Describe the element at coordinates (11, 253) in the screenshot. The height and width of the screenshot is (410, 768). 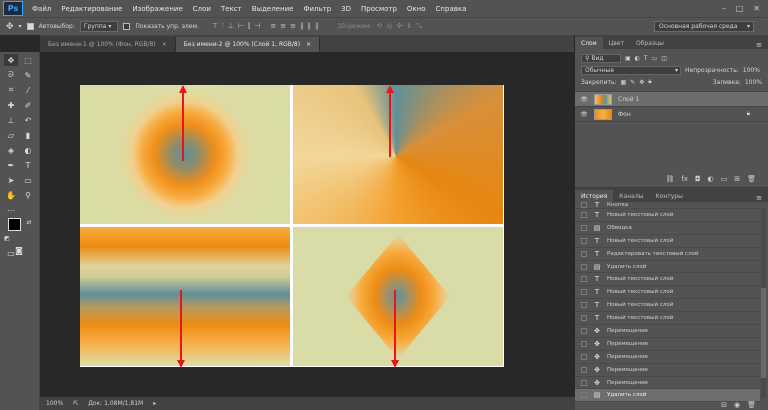
I see `screen-mode-icon: ▭` at that location.